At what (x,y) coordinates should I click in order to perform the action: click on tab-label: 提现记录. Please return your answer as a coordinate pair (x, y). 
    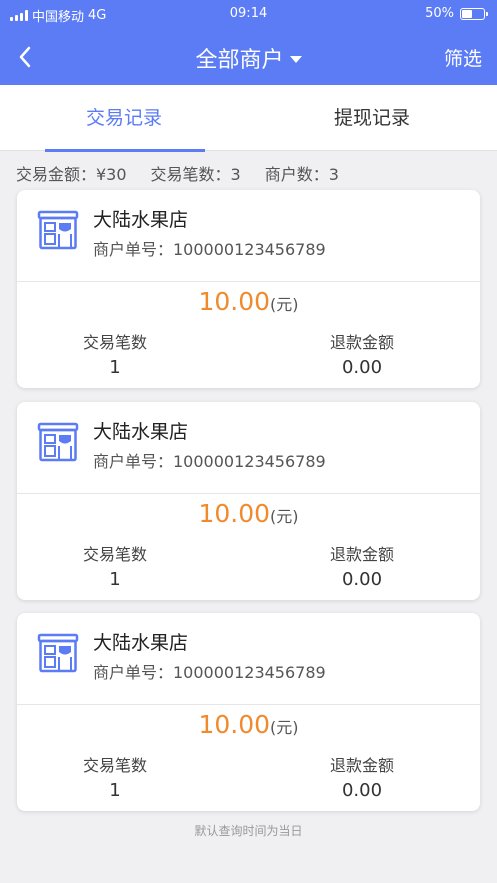
    Looking at the image, I should click on (371, 118).